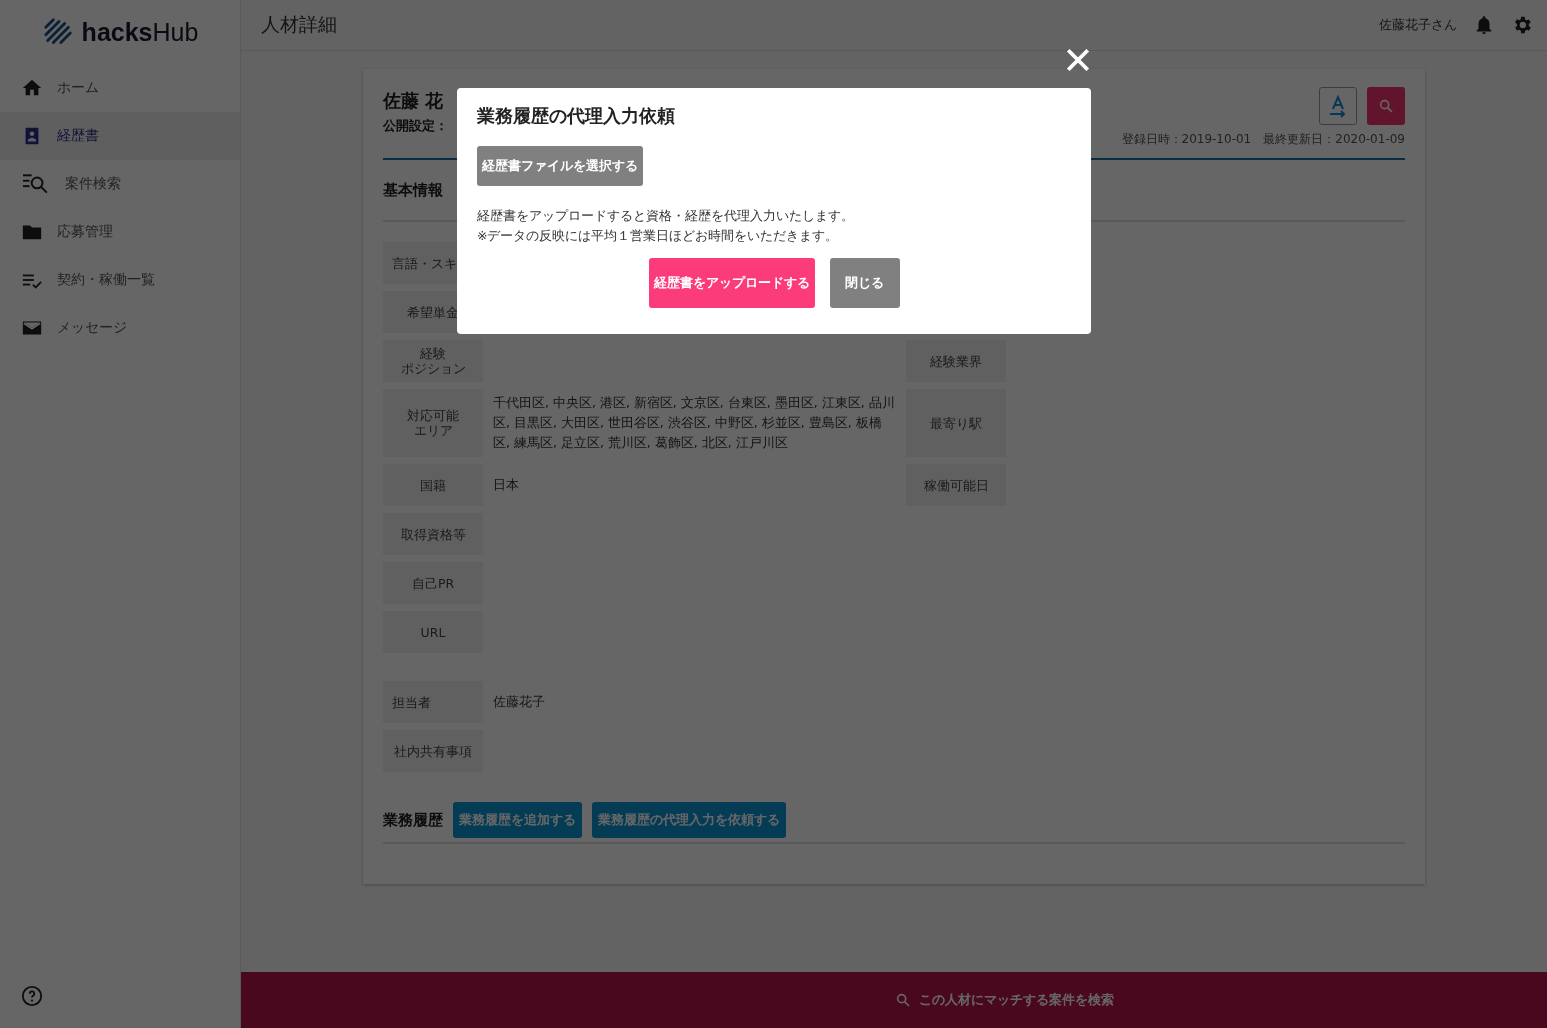 This screenshot has height=1028, width=1547. Describe the element at coordinates (517, 820) in the screenshot. I see `work-history-button: 業務履歴を追加する` at that location.